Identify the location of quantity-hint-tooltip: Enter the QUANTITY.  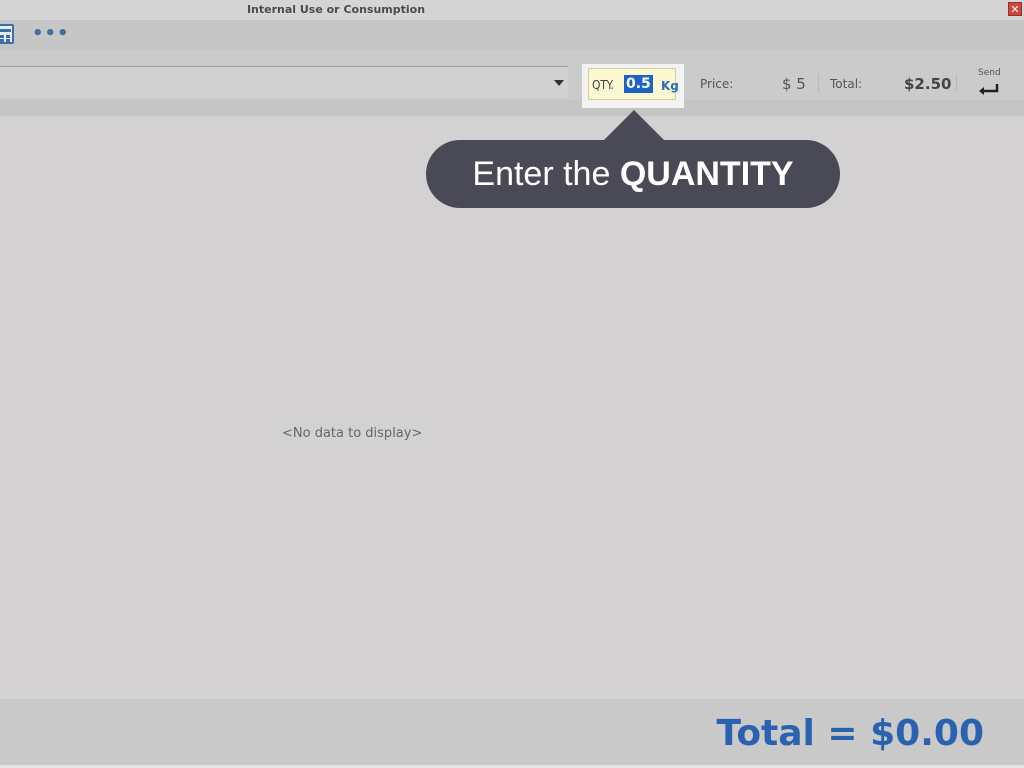
(633, 174).